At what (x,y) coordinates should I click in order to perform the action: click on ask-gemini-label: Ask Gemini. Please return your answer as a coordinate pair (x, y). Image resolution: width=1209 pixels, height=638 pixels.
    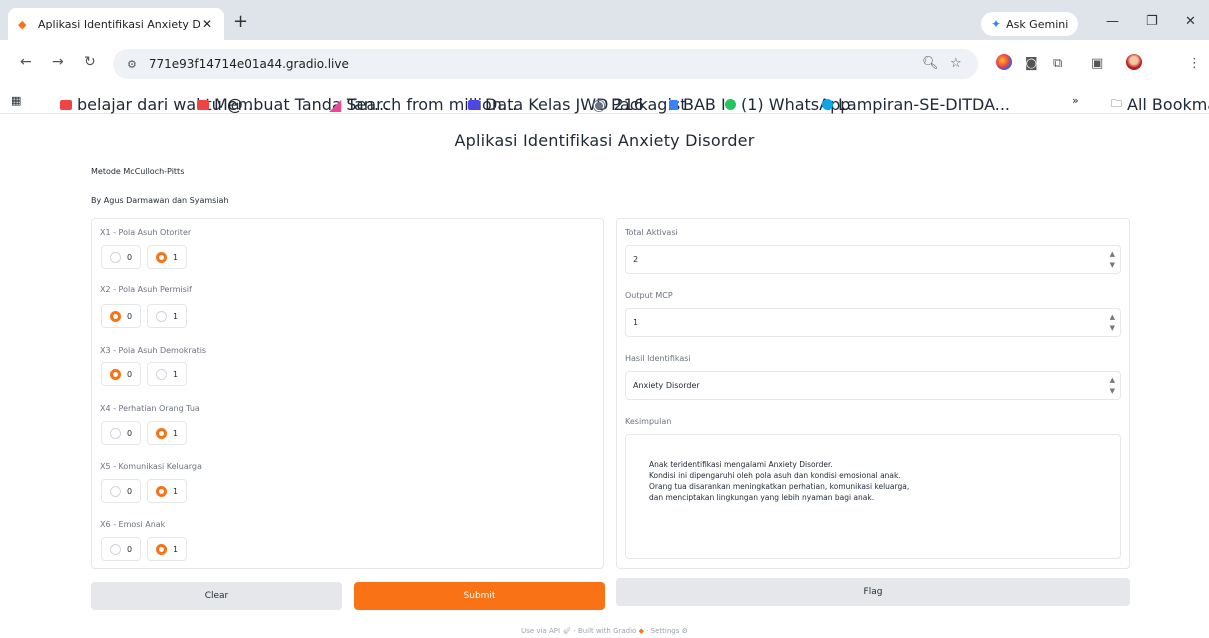
    Looking at the image, I should click on (1037, 24).